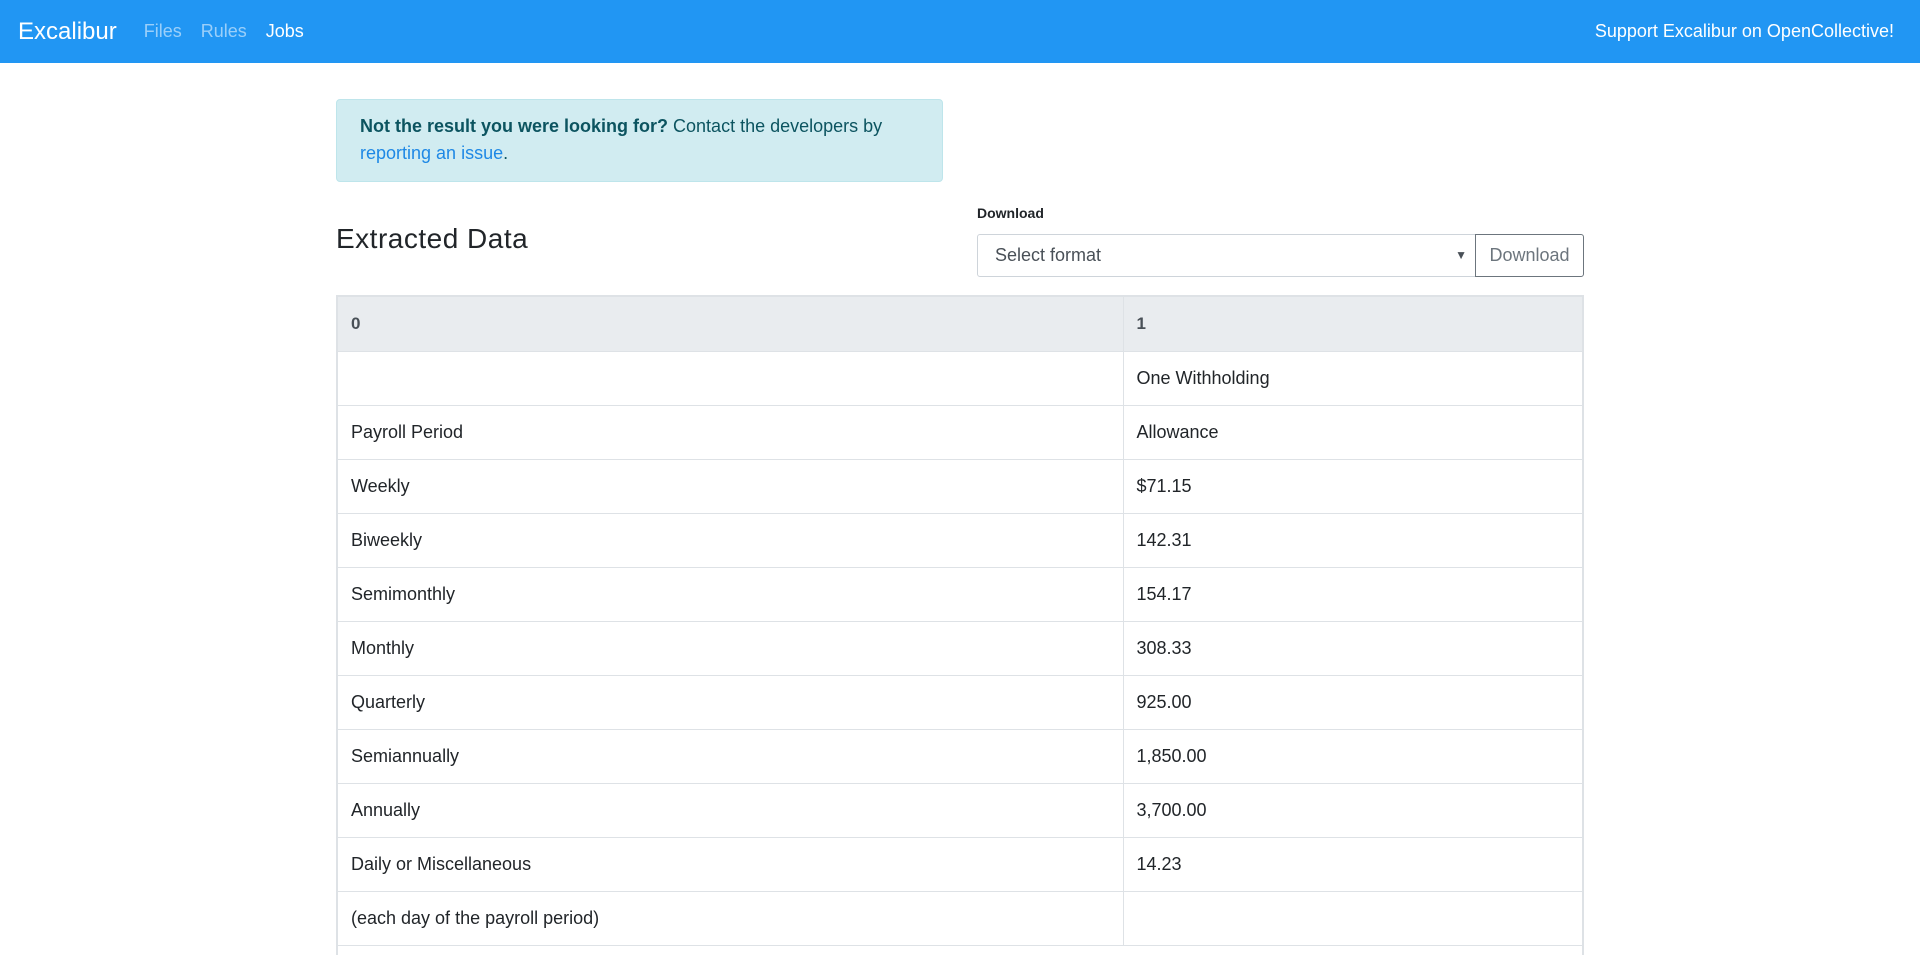  I want to click on alert-text: Contact the developers by, so click(775, 126).